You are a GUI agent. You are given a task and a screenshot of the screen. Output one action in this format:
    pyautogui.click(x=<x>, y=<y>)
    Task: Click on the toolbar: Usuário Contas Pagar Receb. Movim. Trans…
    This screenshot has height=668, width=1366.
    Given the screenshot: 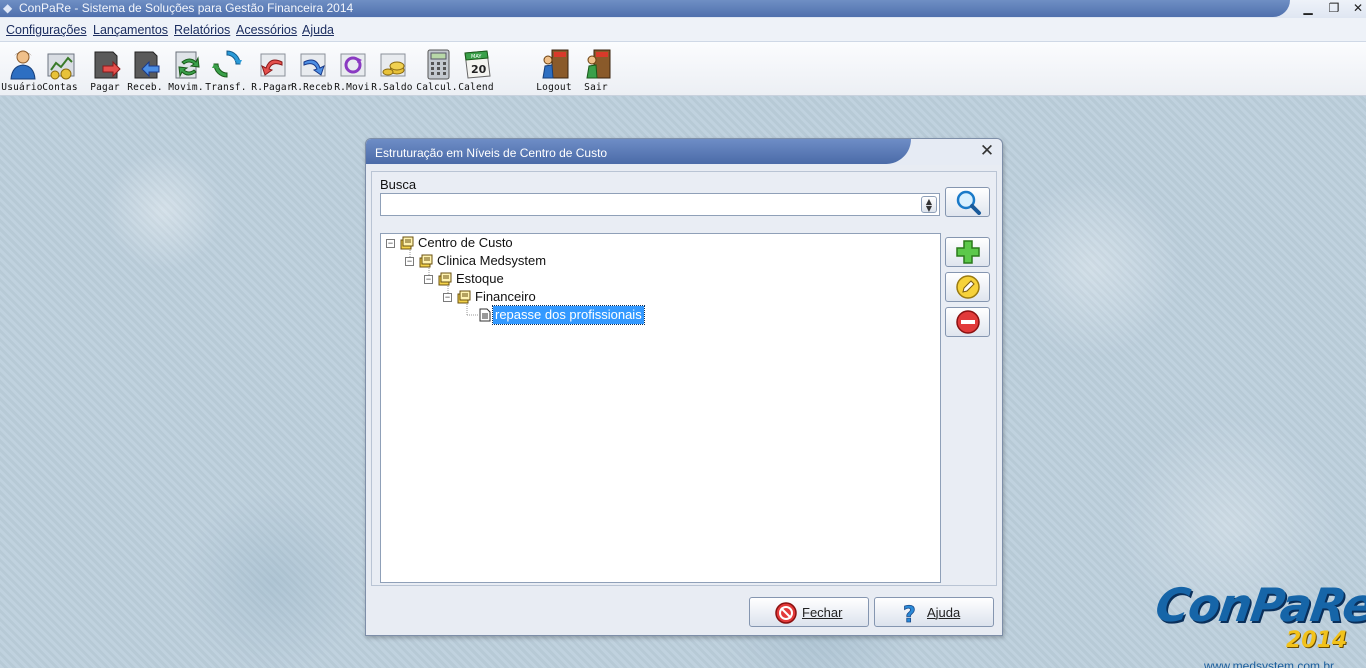 What is the action you would take?
    pyautogui.click(x=683, y=69)
    